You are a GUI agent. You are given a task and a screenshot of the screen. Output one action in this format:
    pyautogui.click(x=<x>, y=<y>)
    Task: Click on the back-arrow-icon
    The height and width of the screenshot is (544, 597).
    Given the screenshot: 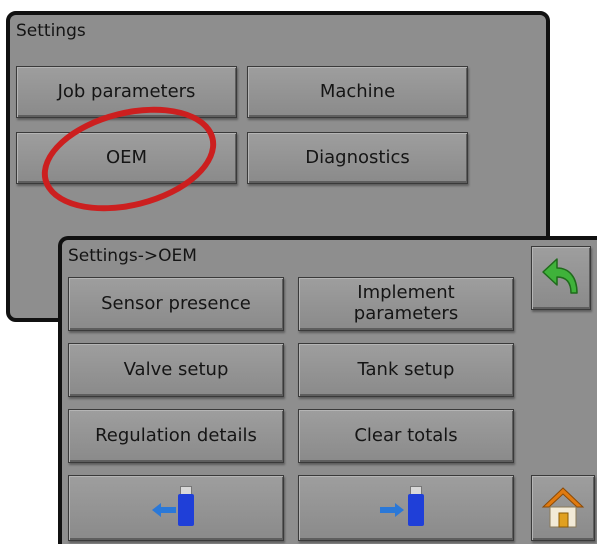 What is the action you would take?
    pyautogui.click(x=560, y=276)
    